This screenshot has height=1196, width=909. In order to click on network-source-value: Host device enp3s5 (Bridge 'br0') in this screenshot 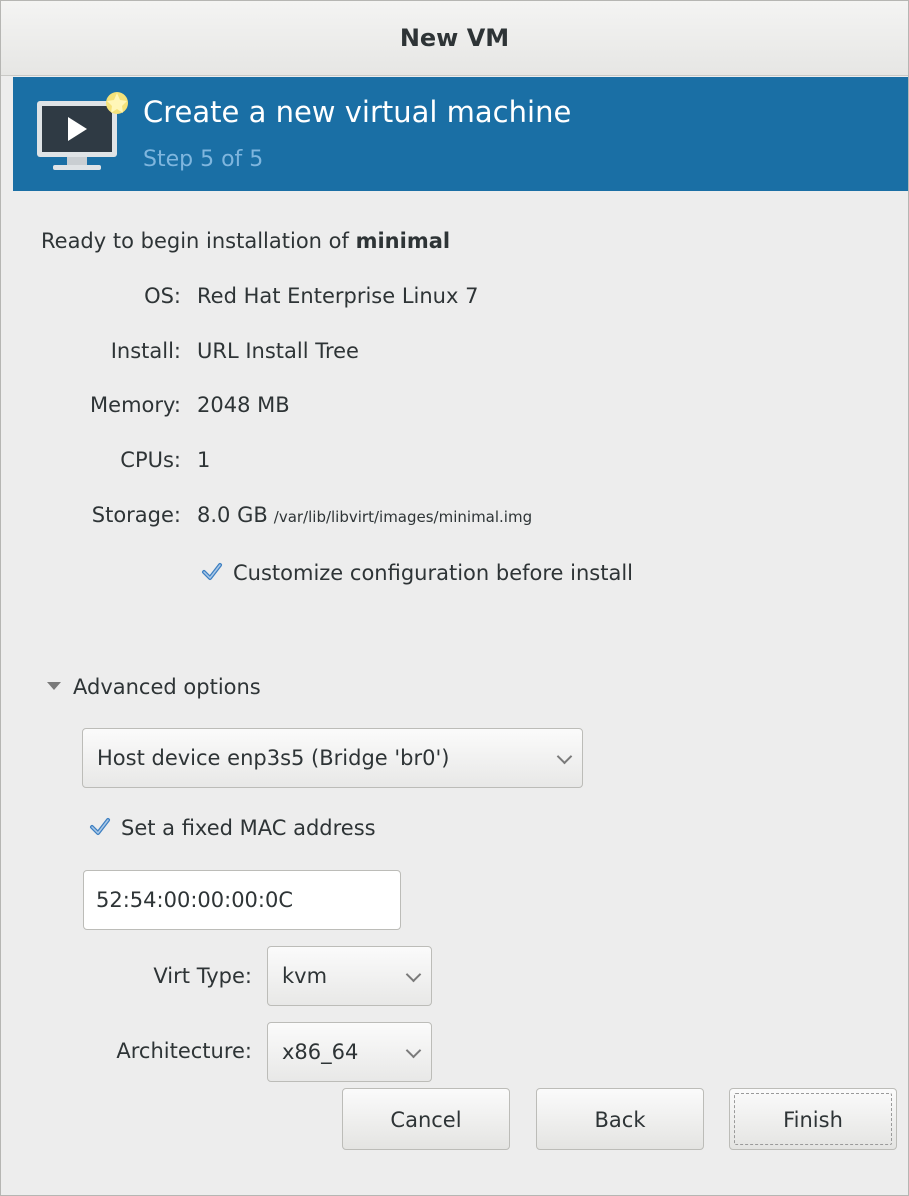, I will do `click(273, 758)`.